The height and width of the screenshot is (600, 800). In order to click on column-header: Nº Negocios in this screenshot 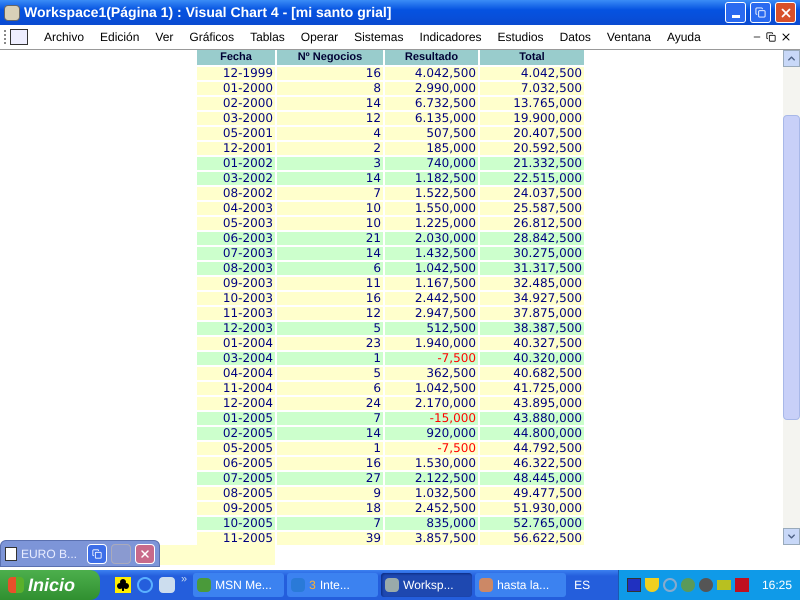, I will do `click(330, 57)`.